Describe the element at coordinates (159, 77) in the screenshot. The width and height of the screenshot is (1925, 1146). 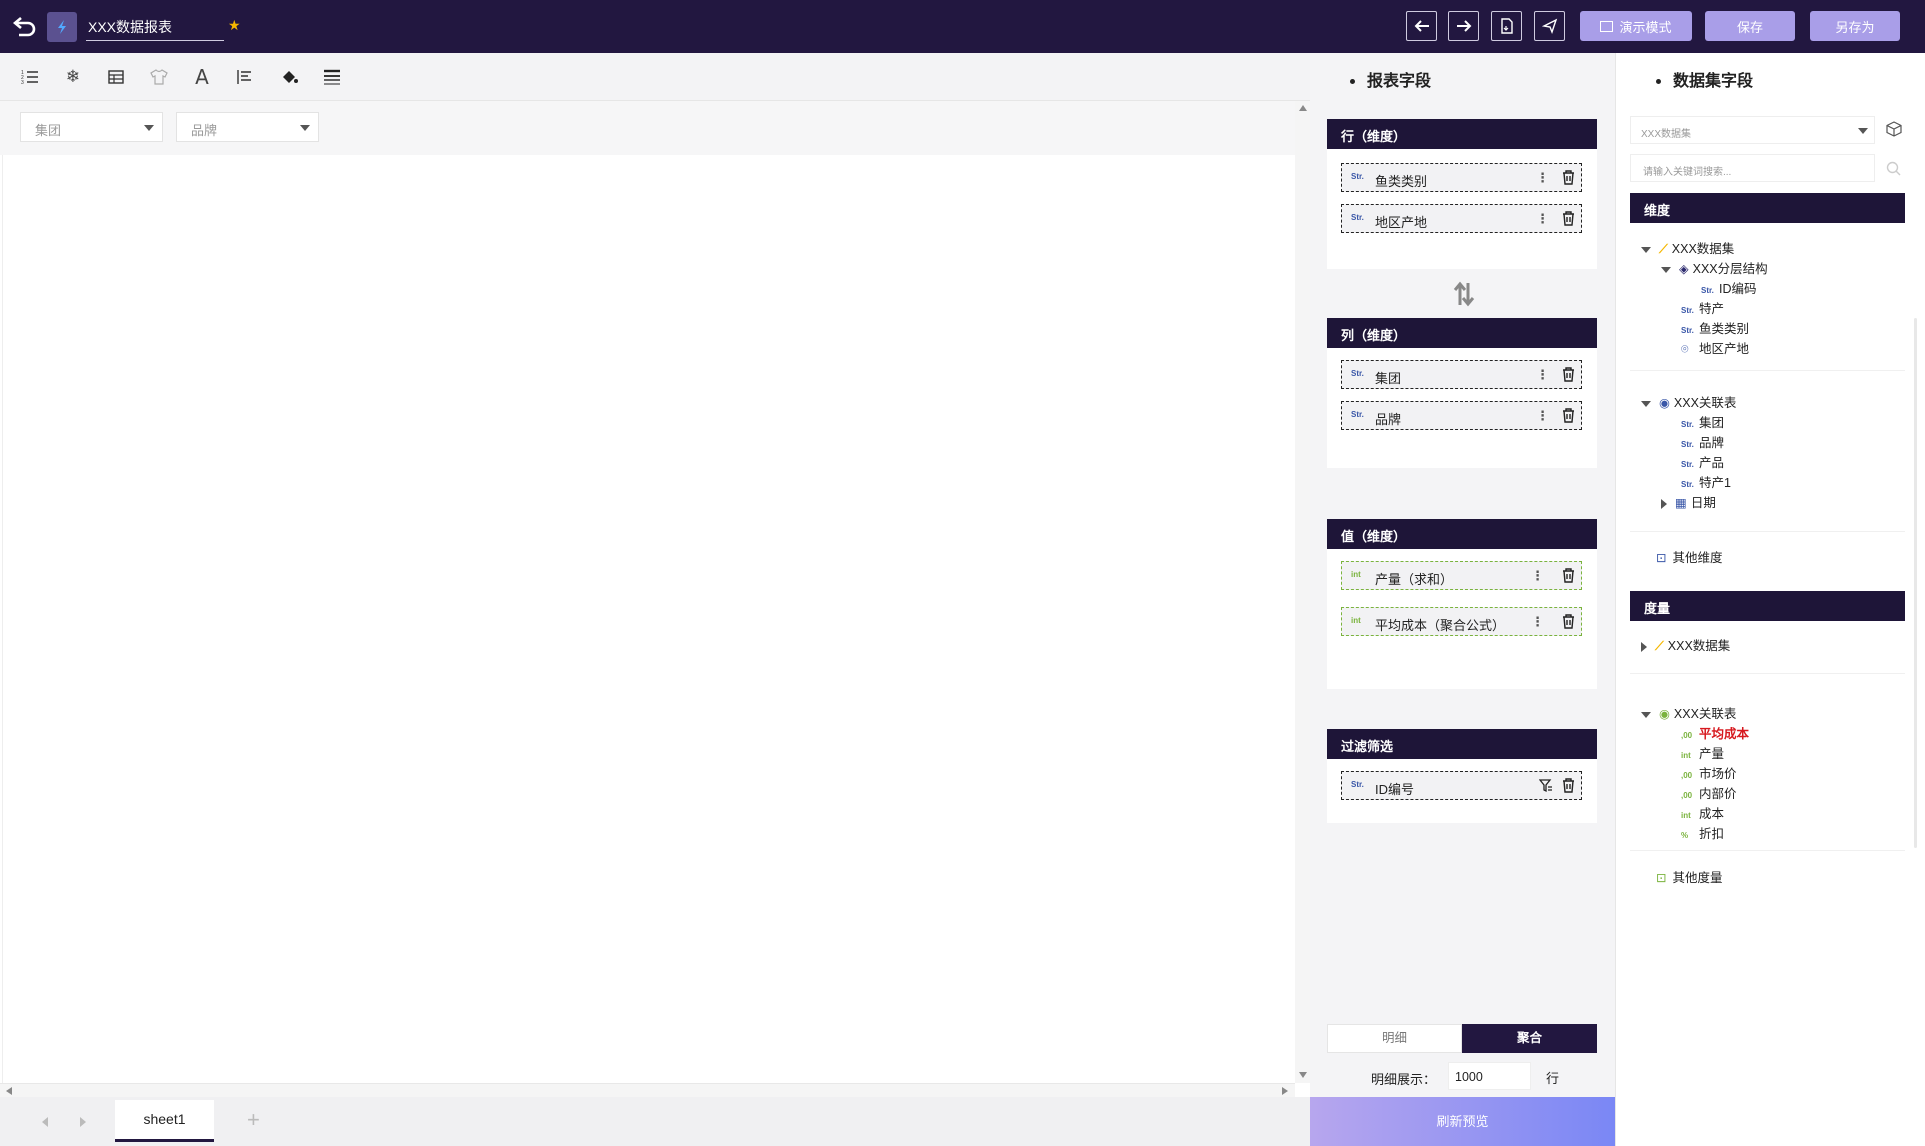
I see `shirt-icon` at that location.